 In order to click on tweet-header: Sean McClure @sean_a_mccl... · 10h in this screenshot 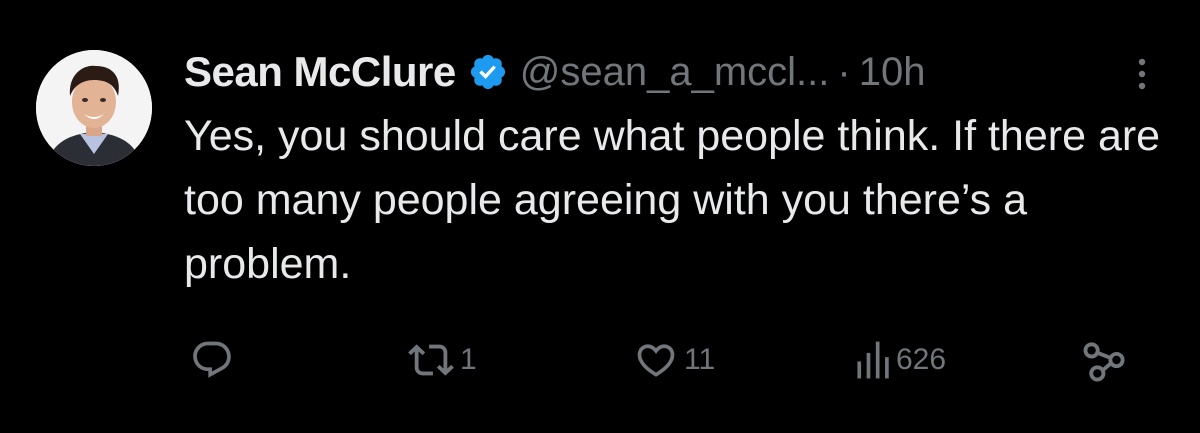, I will do `click(554, 72)`.